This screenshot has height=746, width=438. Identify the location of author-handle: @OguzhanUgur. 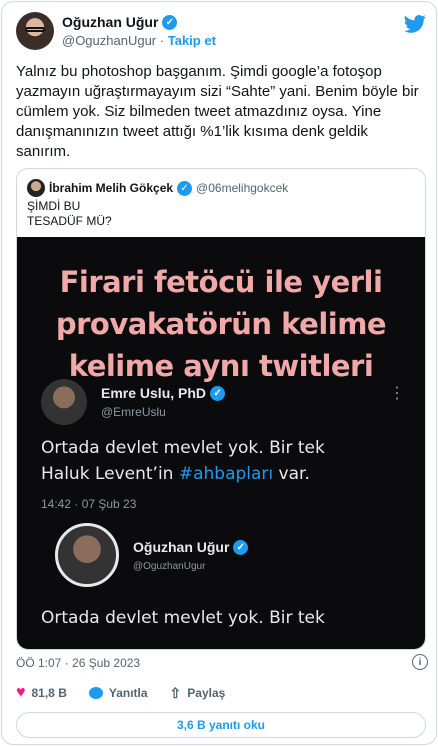
(109, 40).